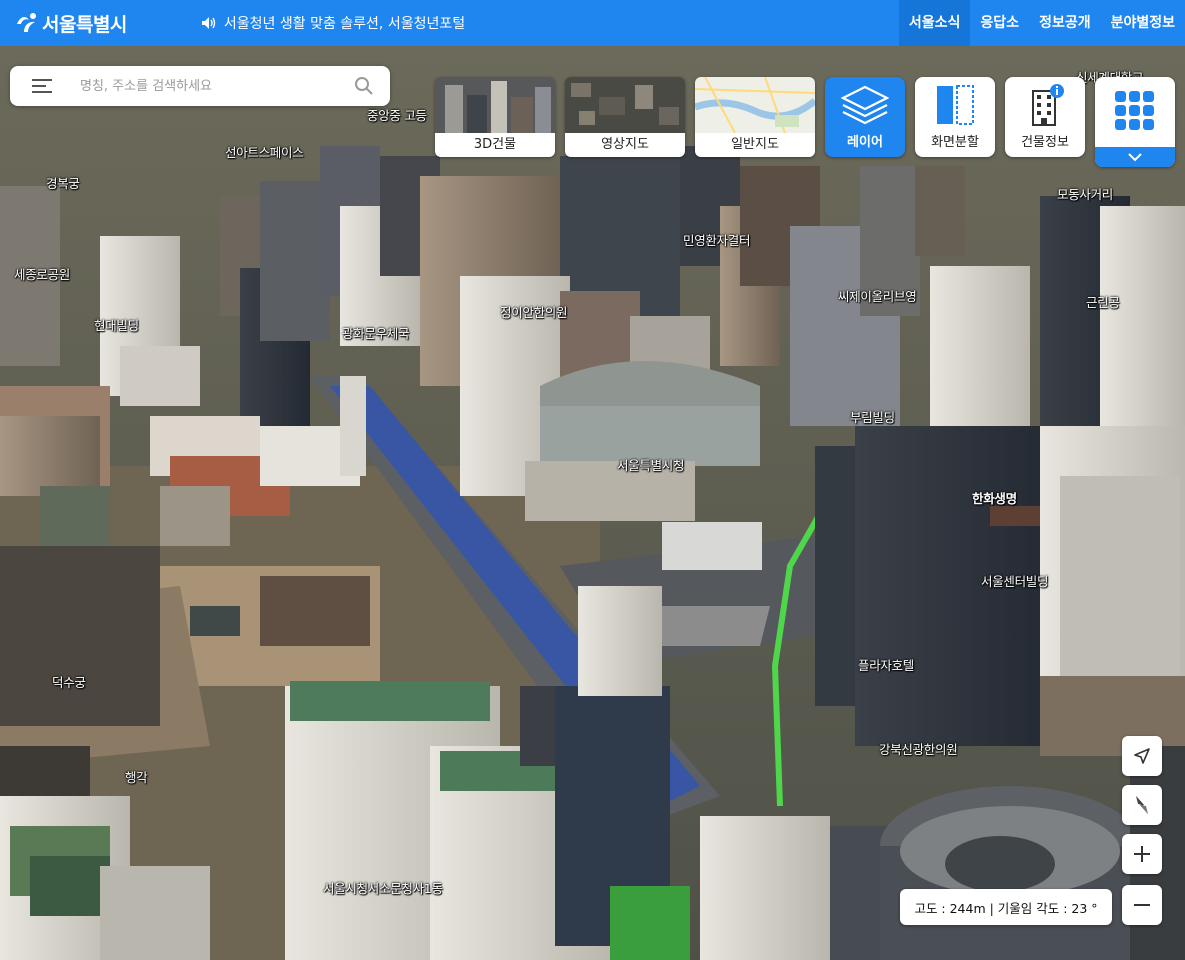  I want to click on plus-icon, so click(1142, 854).